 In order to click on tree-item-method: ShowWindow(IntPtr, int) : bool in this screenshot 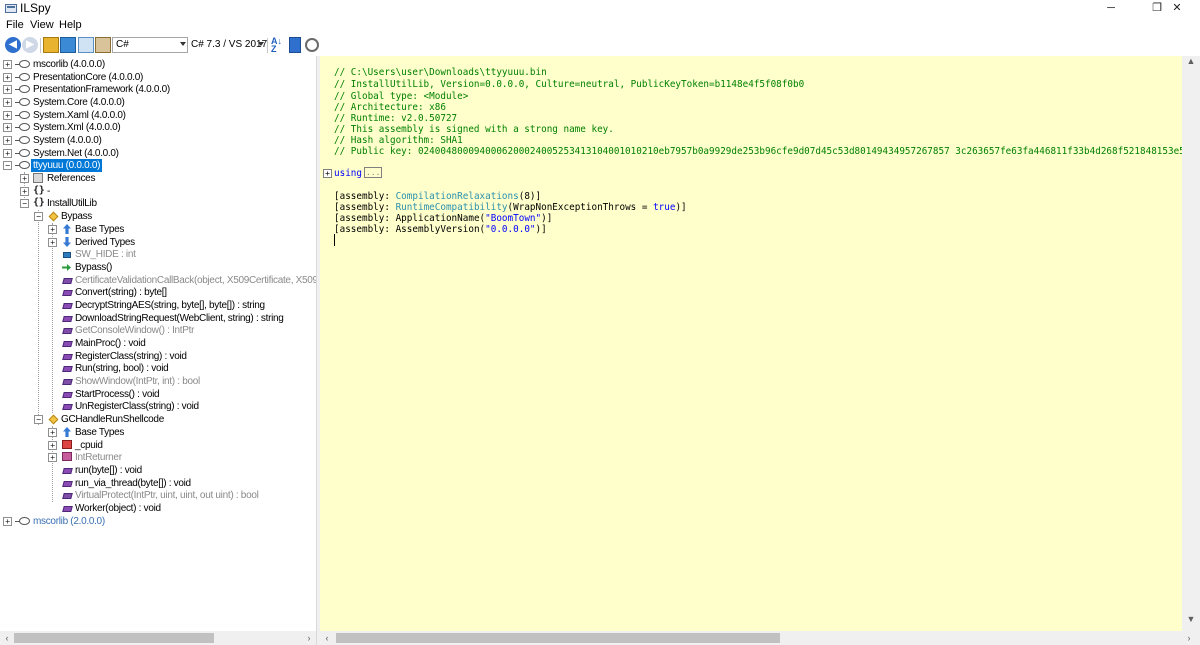, I will do `click(150, 381)`.